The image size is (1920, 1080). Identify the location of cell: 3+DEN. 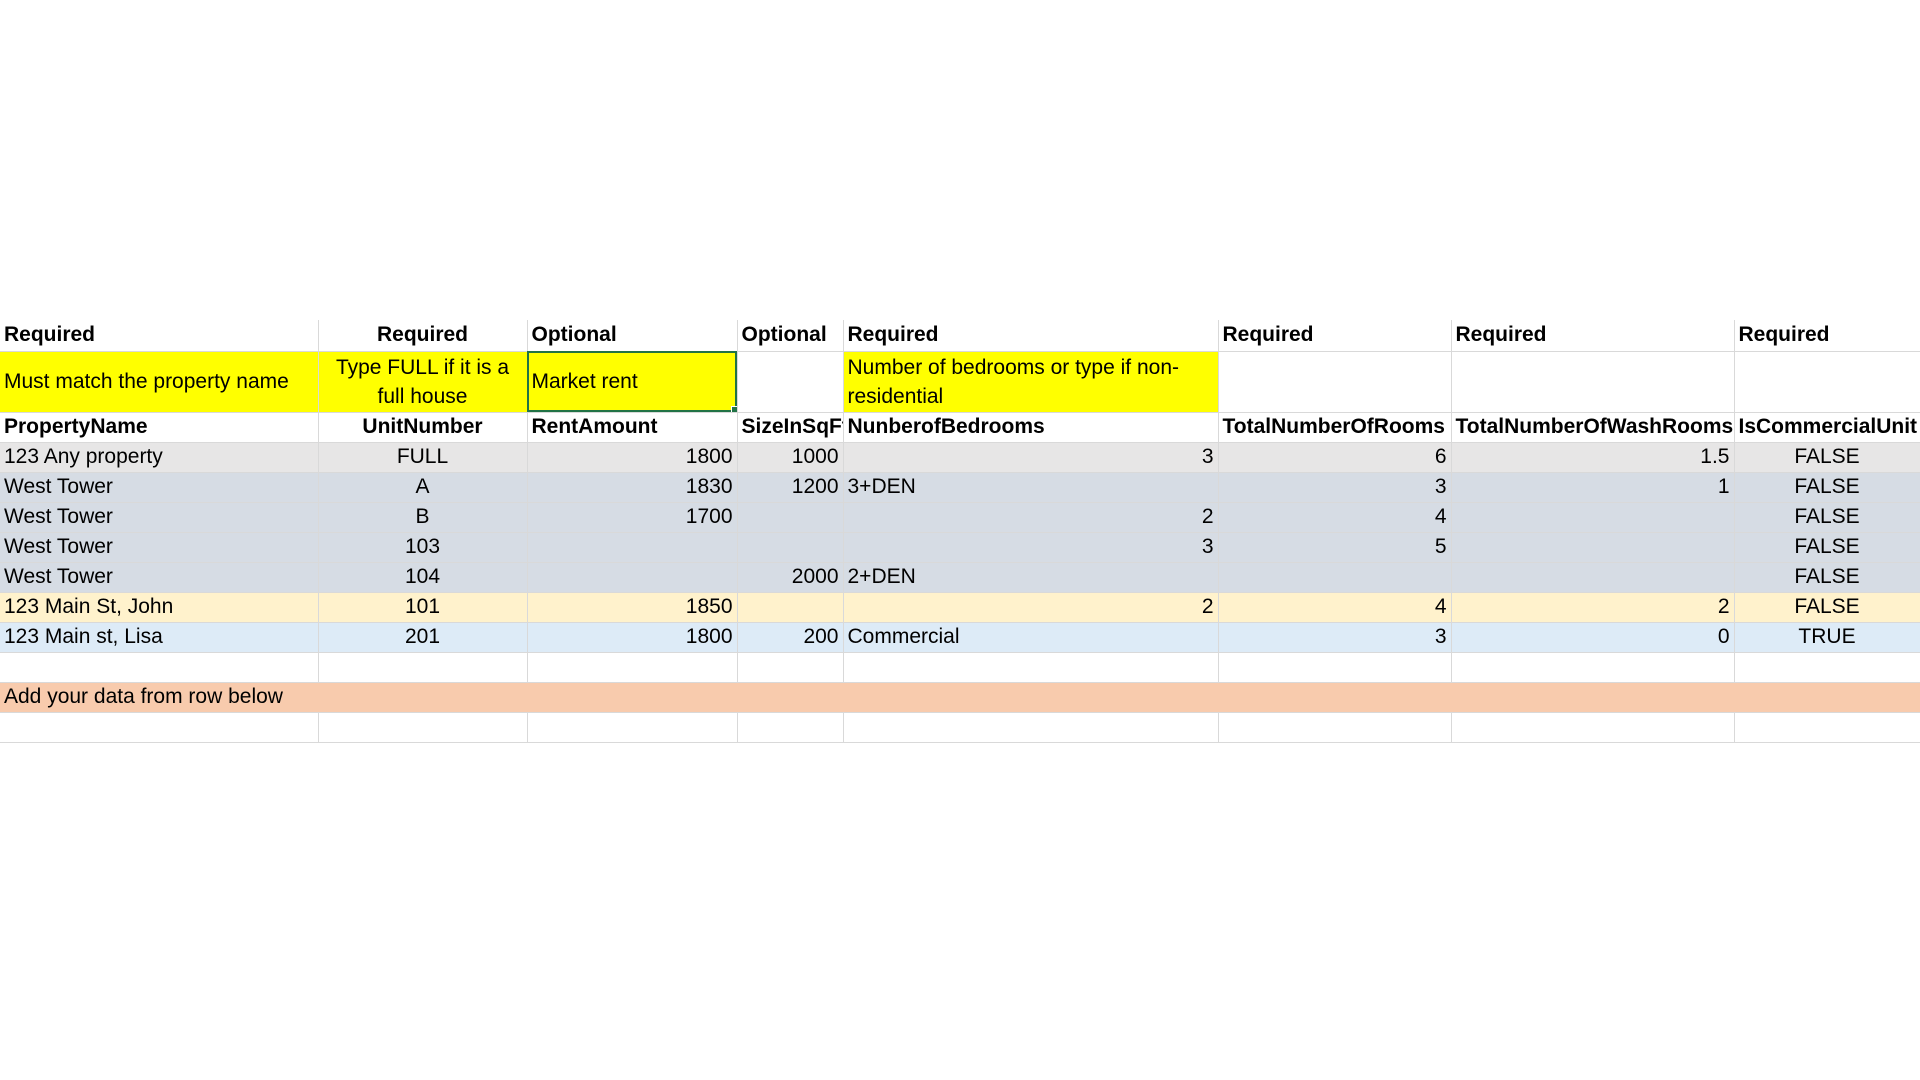
(1031, 487).